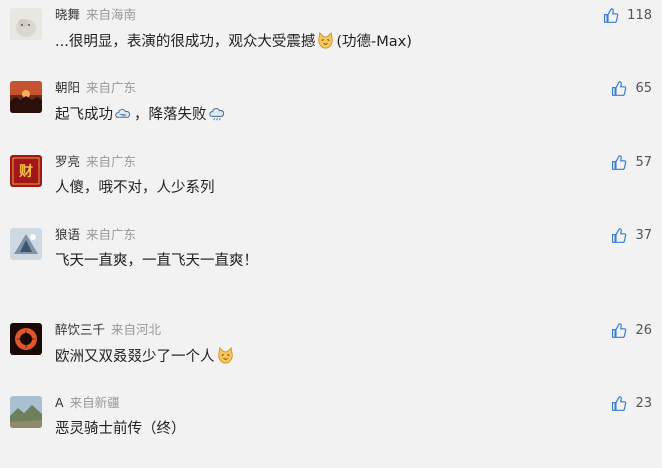 Image resolution: width=662 pixels, height=468 pixels. I want to click on comment-text: 欧洲又双叒叕少了一个人, so click(145, 356).